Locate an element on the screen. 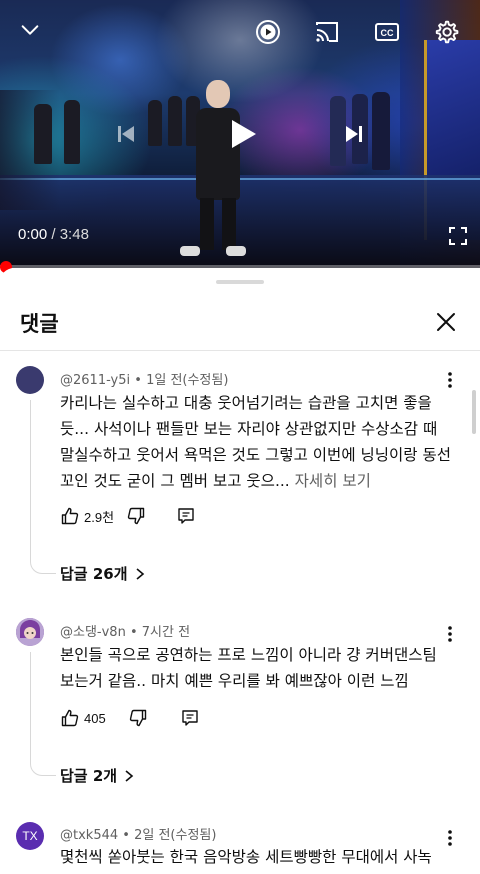 Image resolution: width=480 pixels, height=874 pixels. like-count: 2.9천 is located at coordinates (99, 517).